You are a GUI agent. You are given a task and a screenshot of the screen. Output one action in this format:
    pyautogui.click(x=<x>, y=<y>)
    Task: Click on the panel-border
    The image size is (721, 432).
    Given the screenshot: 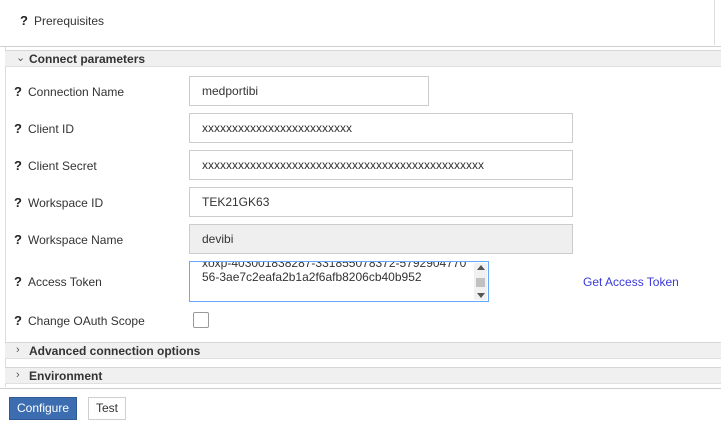 What is the action you would take?
    pyautogui.click(x=5, y=217)
    